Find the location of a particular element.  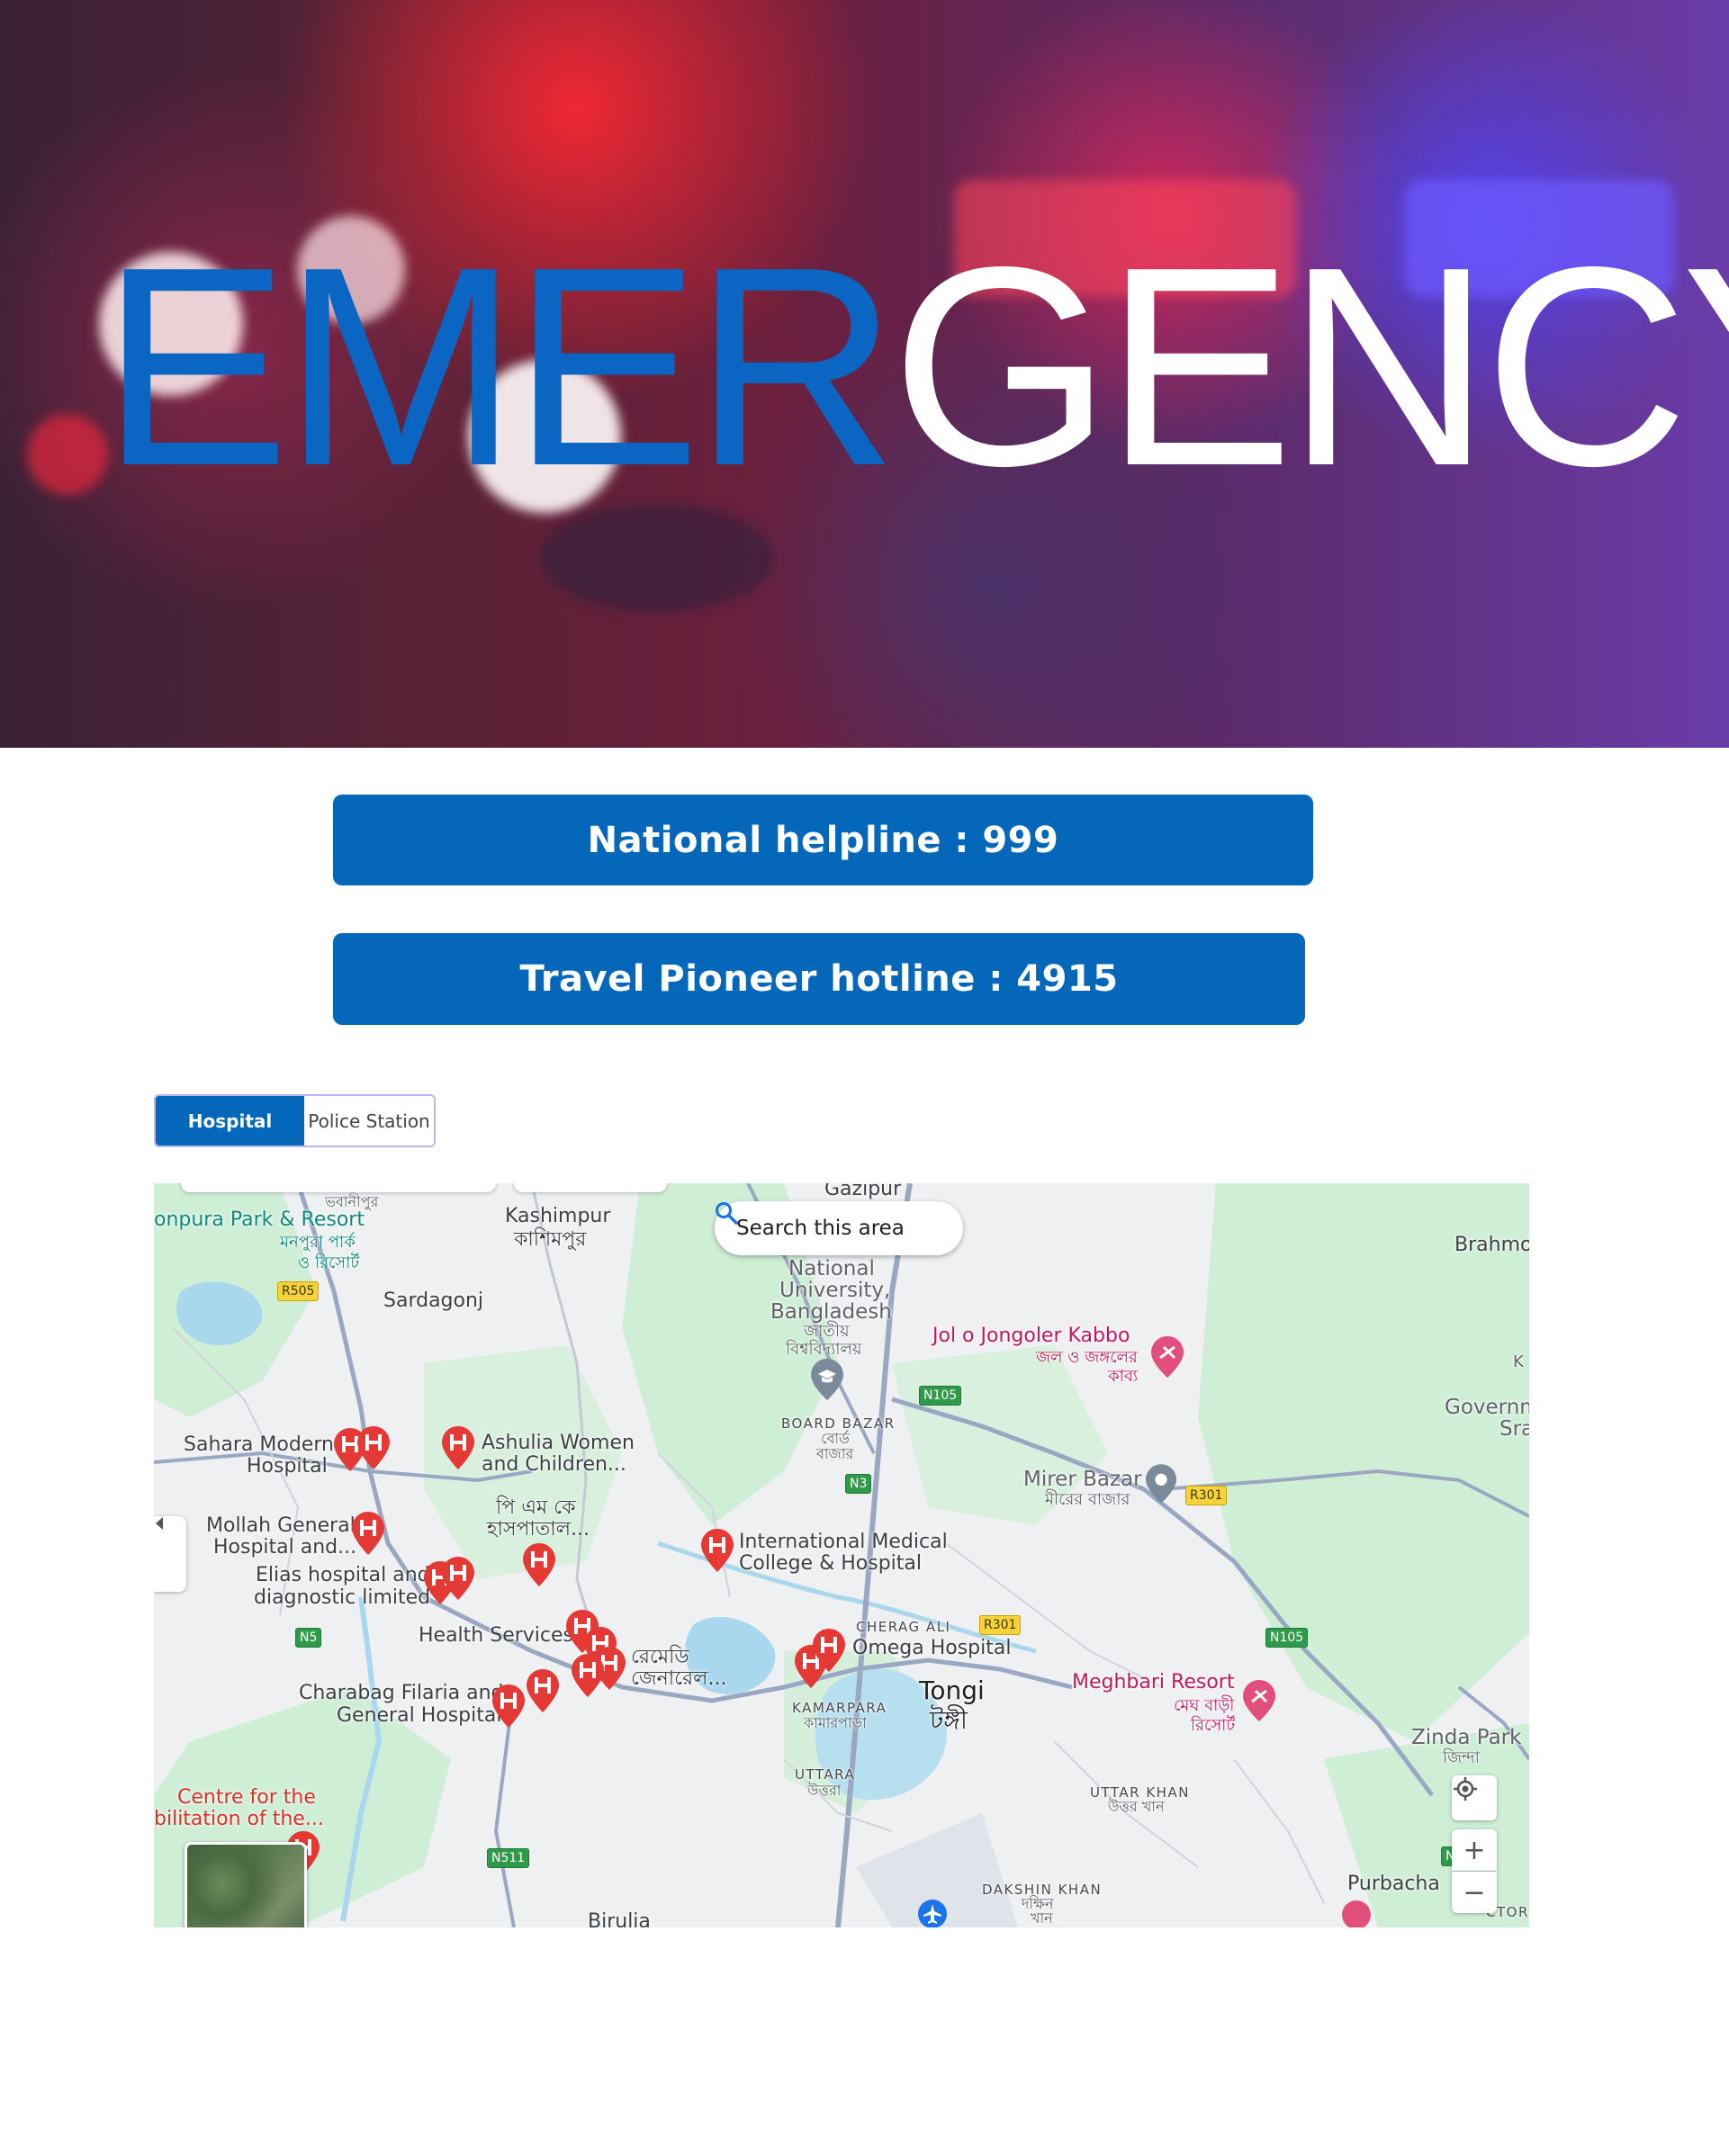

map-label: Governm is located at coordinates (1487, 1407).